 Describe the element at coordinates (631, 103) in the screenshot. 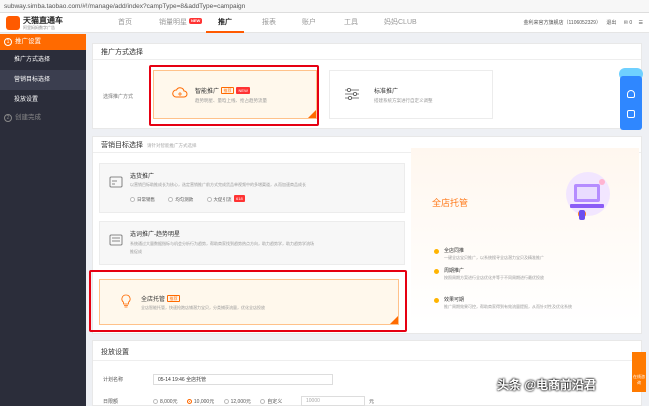

I see `floating-toolbar` at that location.